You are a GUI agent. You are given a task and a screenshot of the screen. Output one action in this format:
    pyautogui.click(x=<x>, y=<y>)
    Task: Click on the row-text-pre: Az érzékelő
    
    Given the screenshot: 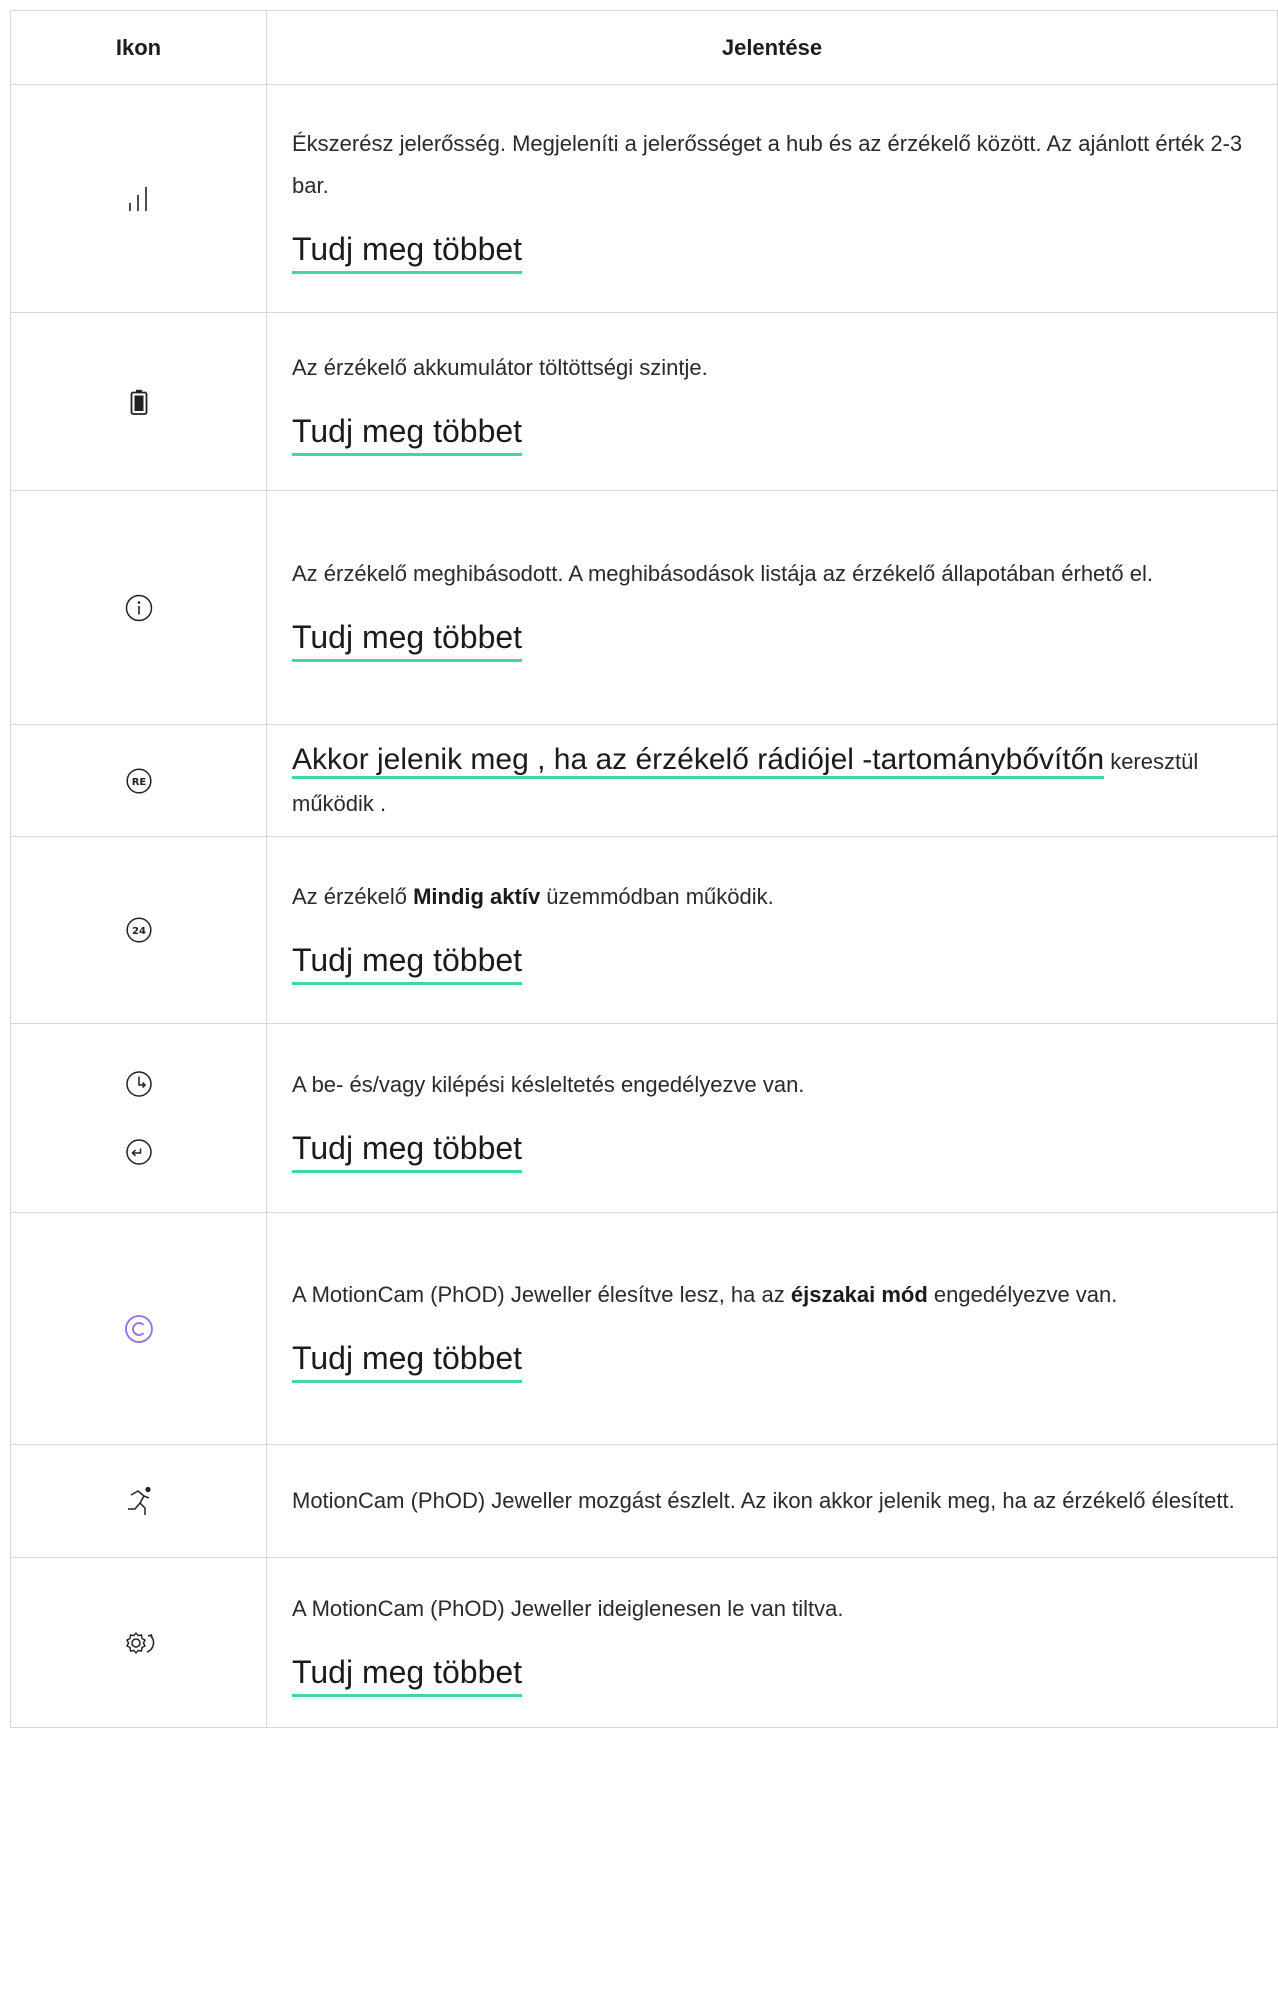 What is the action you would take?
    pyautogui.click(x=353, y=896)
    